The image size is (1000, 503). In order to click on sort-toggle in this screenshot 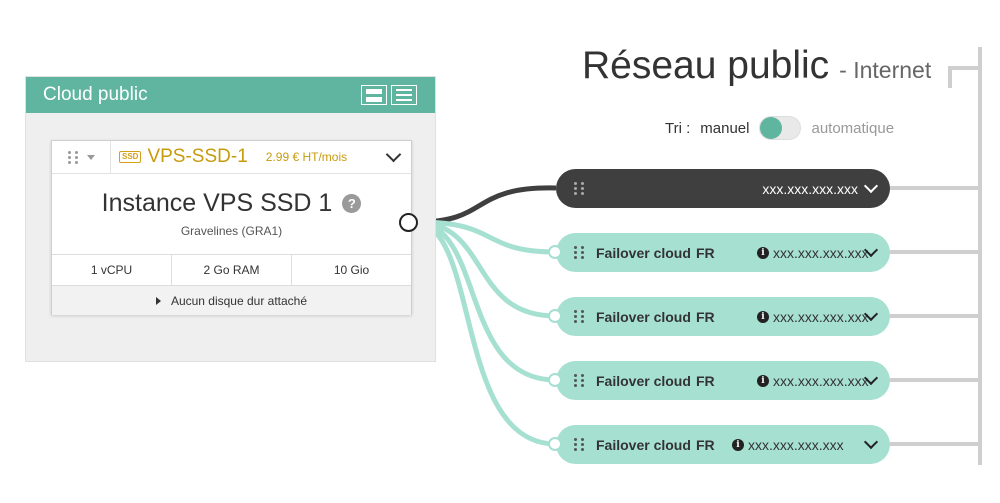, I will do `click(780, 128)`.